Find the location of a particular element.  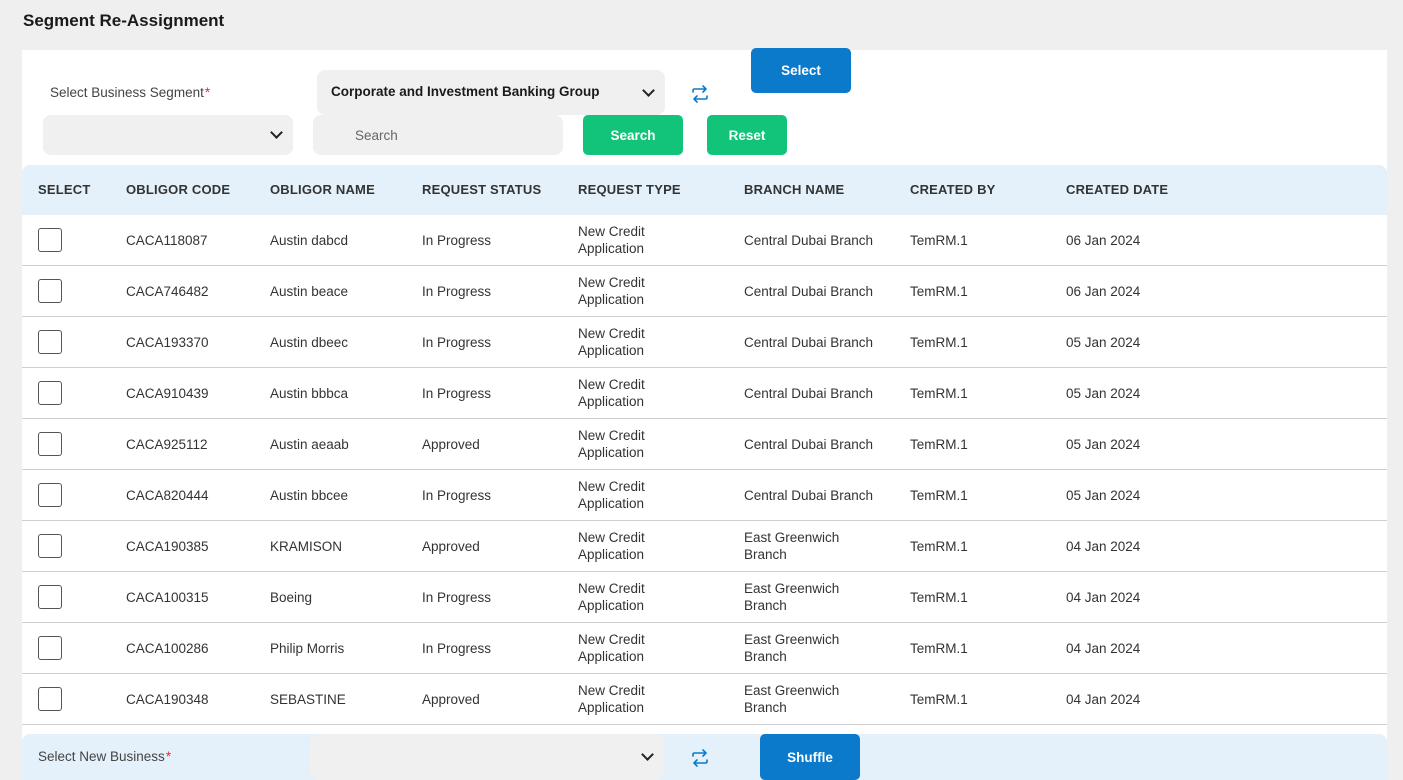

select-button: Select is located at coordinates (801, 70).